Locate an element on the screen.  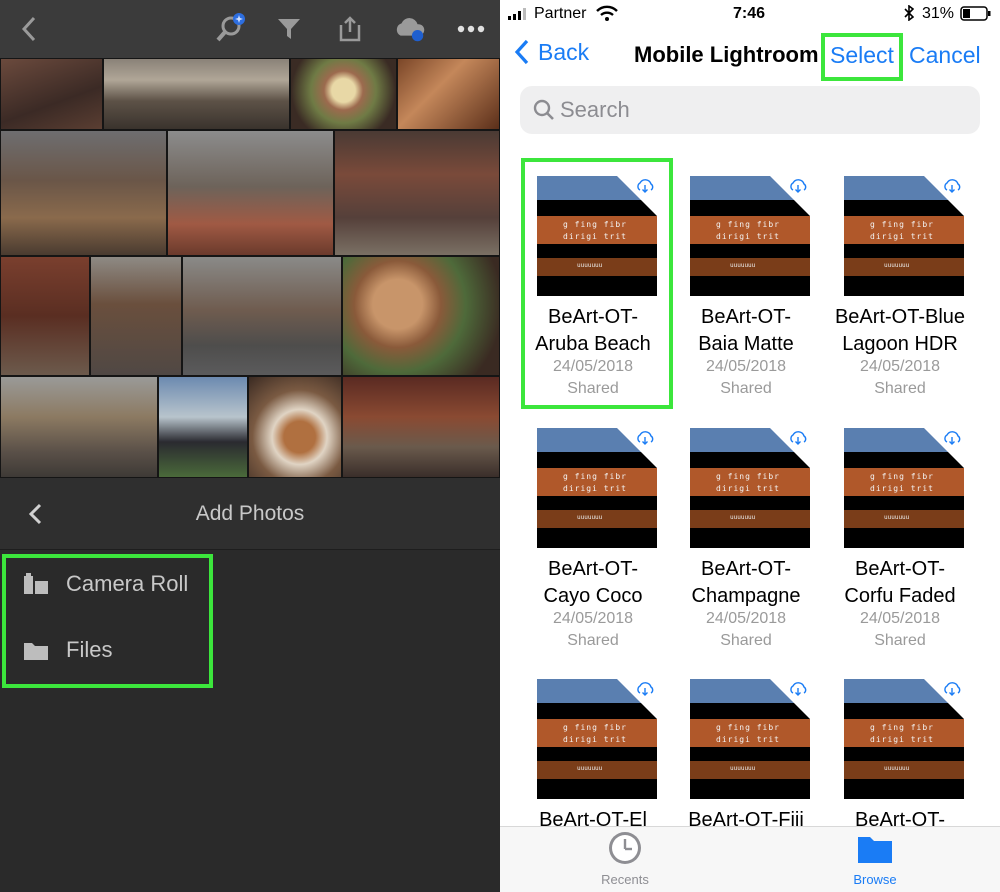
filter-icon is located at coordinates (289, 29).